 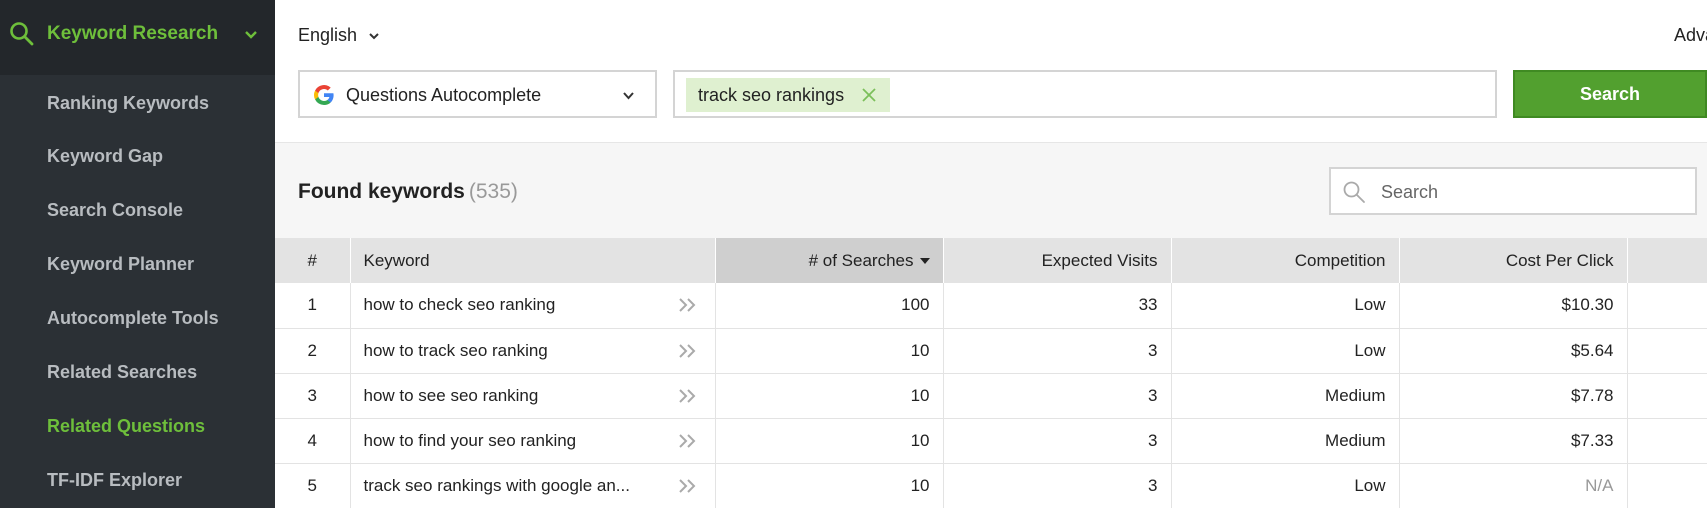 What do you see at coordinates (1513, 441) in the screenshot?
I see `cpc-cell: $7.33` at bounding box center [1513, 441].